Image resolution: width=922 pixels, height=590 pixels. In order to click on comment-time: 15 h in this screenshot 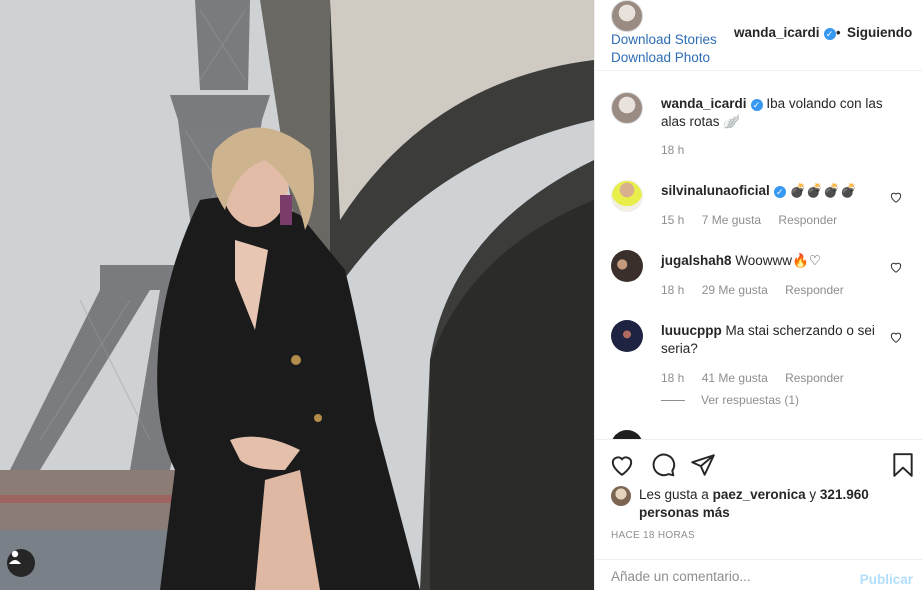, I will do `click(673, 220)`.